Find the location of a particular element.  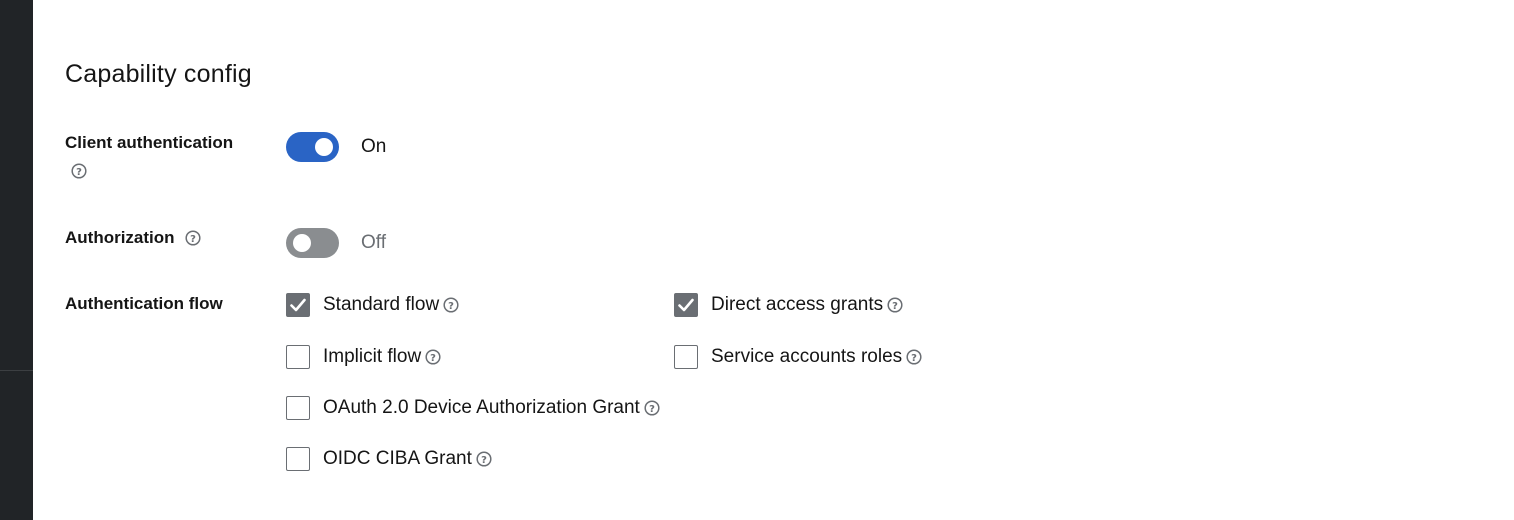

authorization-toggle is located at coordinates (312, 243).